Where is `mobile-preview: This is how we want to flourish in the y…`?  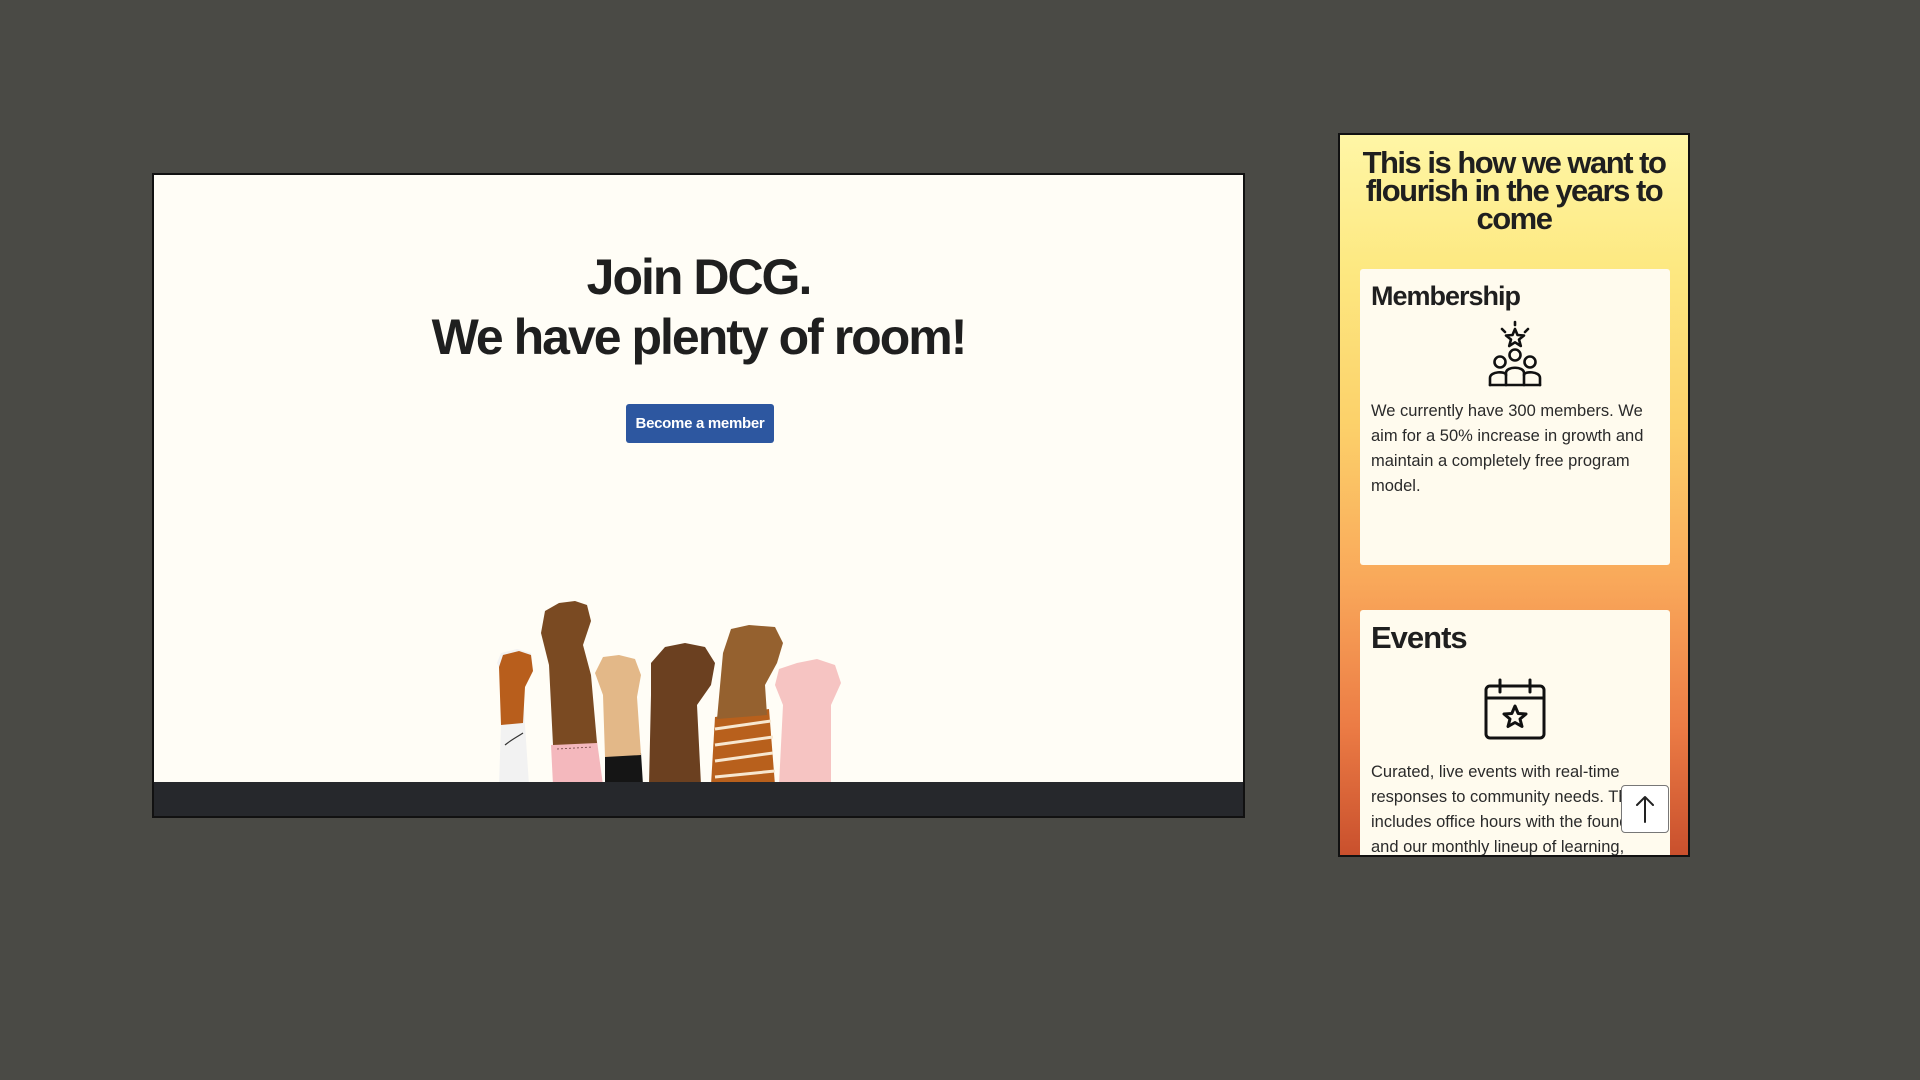 mobile-preview: This is how we want to flourish in the y… is located at coordinates (1514, 495).